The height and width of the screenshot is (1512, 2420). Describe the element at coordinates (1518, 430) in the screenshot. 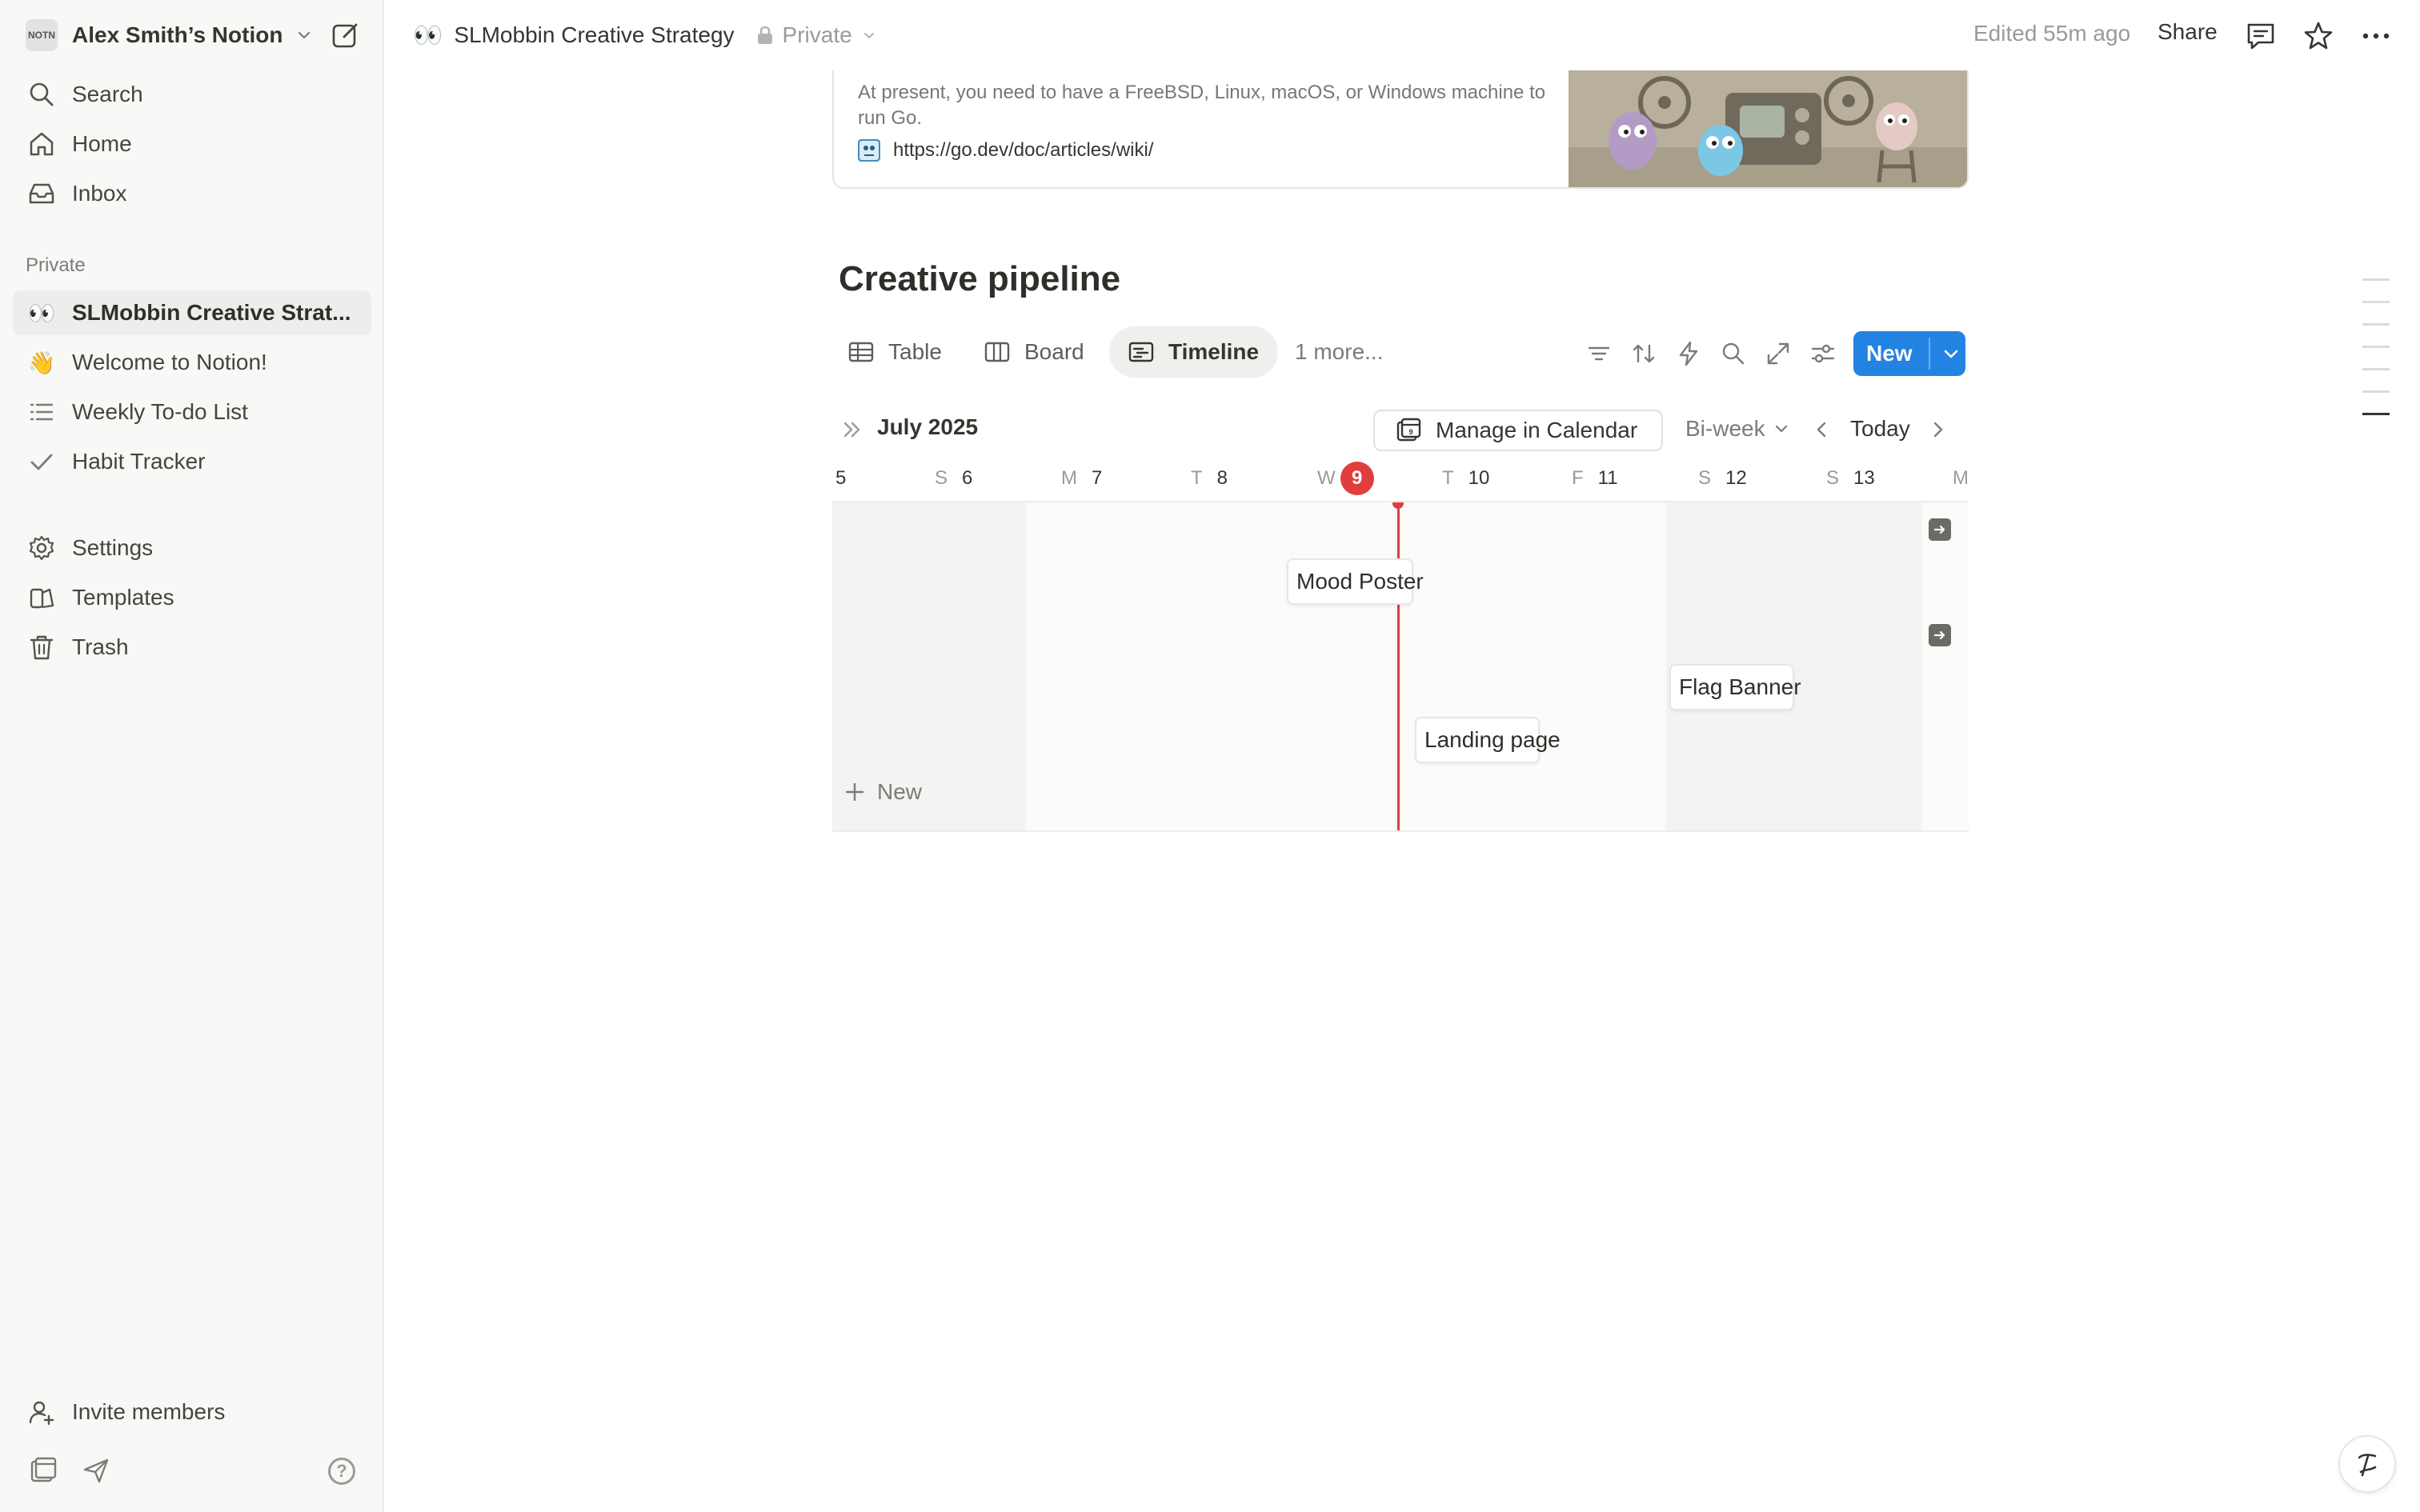

I see `manage-in-calendar-button: 9 Manage in Calendar` at that location.